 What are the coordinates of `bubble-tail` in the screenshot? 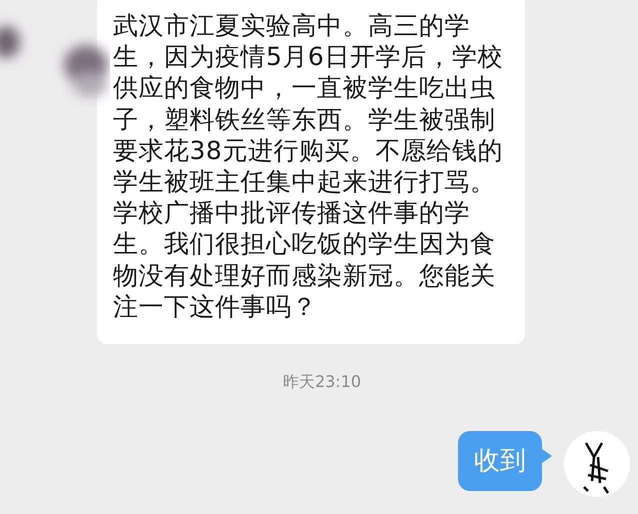 It's located at (547, 456).